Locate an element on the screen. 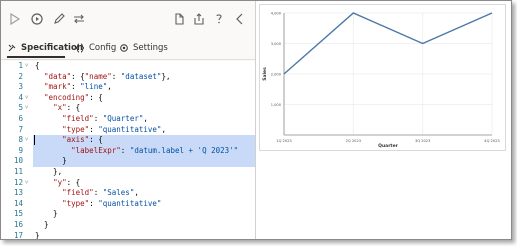 The height and width of the screenshot is (246, 517). code-line: 12 ˅ "y": { is located at coordinates (128, 183).